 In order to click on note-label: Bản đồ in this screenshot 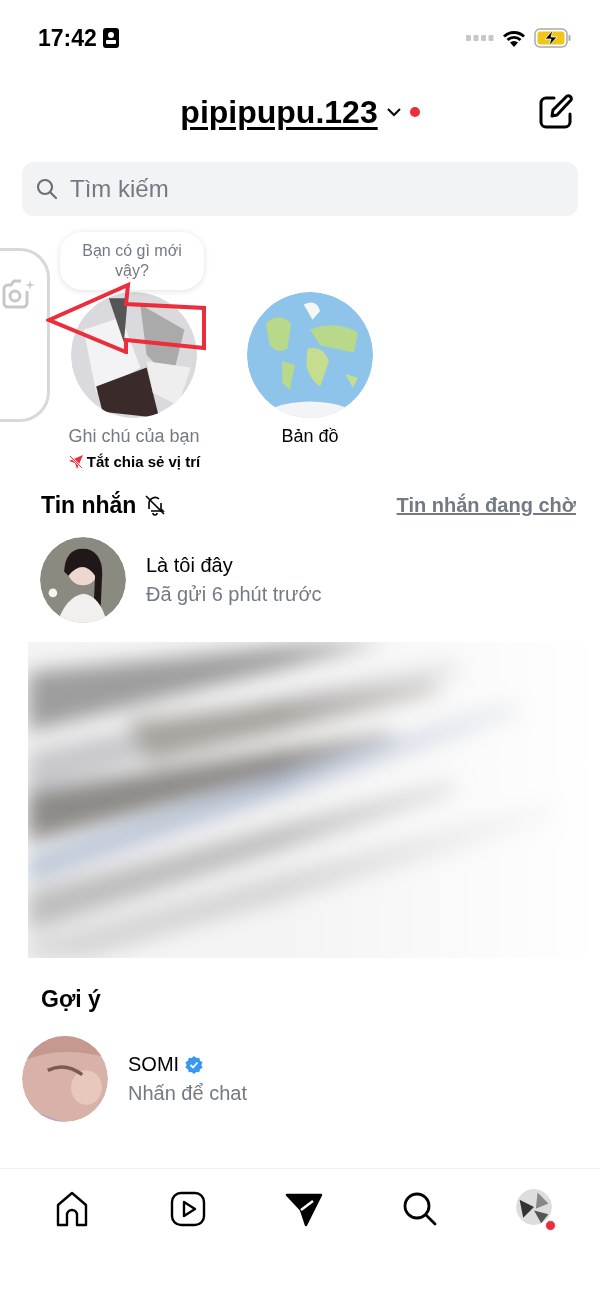, I will do `click(310, 436)`.